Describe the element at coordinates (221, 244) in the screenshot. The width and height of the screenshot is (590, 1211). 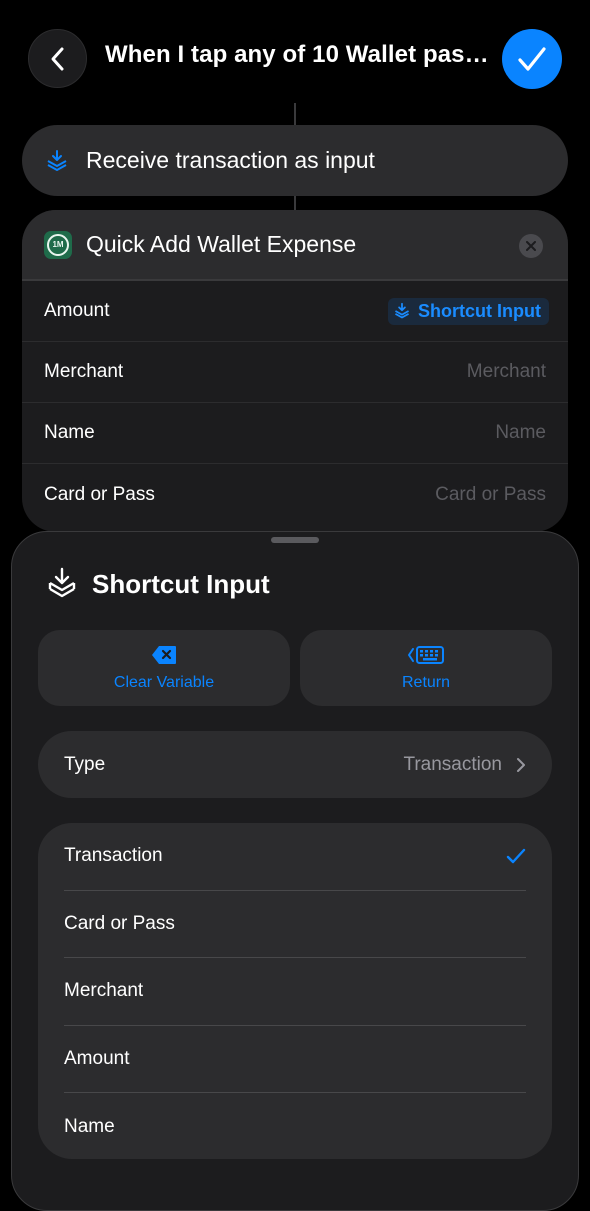
I see `action-title: Quick Add Wallet Expense` at that location.